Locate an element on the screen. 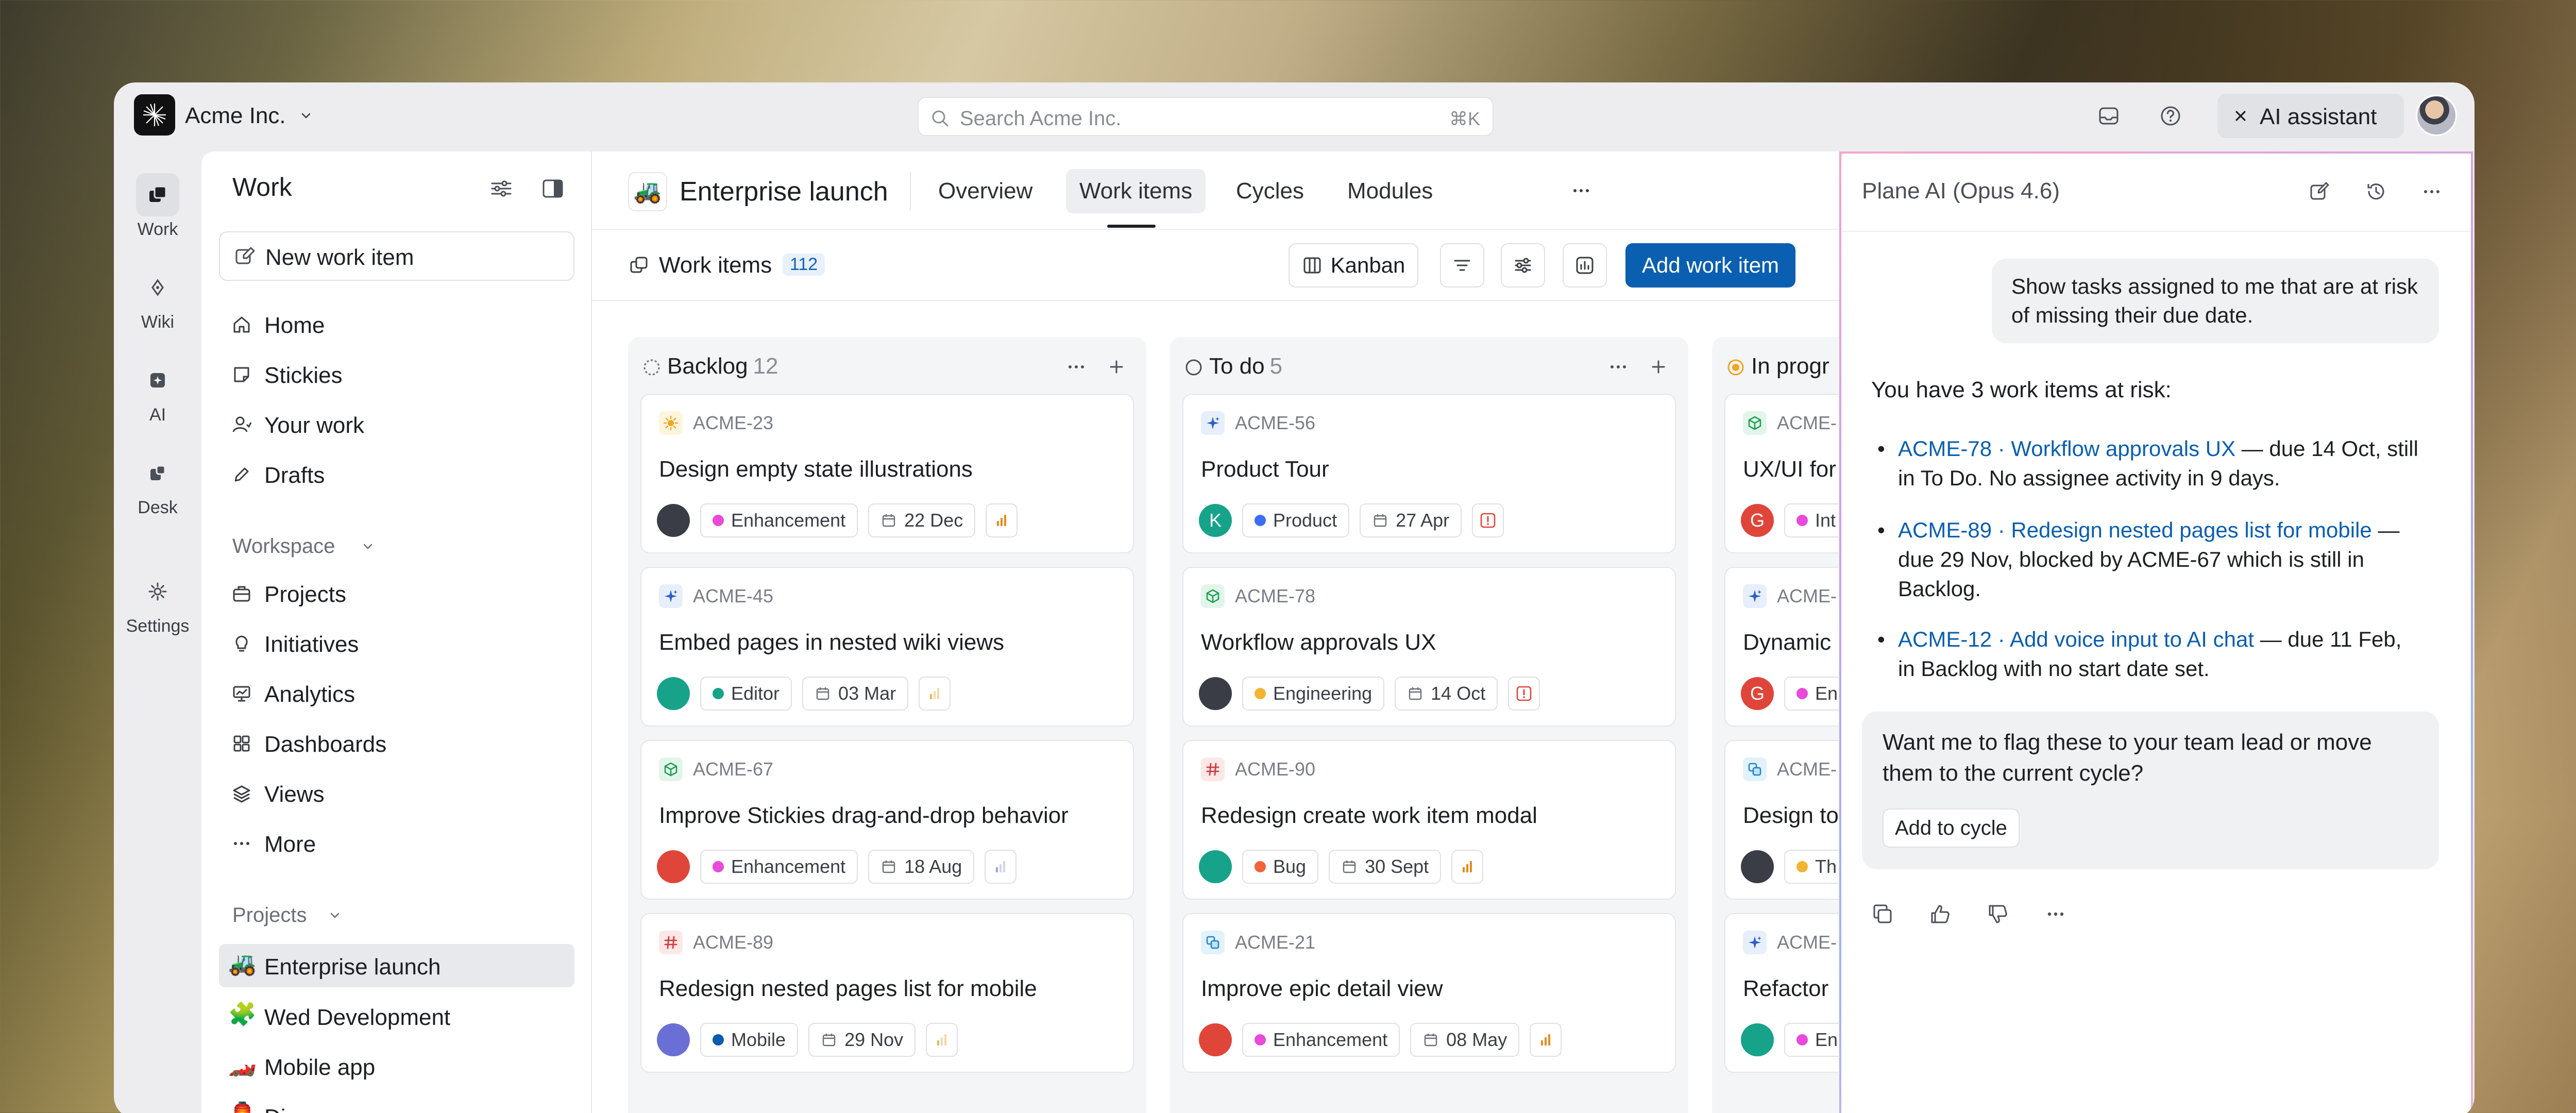 Image resolution: width=2576 pixels, height=1113 pixels. tab-modules: Modules is located at coordinates (1390, 191).